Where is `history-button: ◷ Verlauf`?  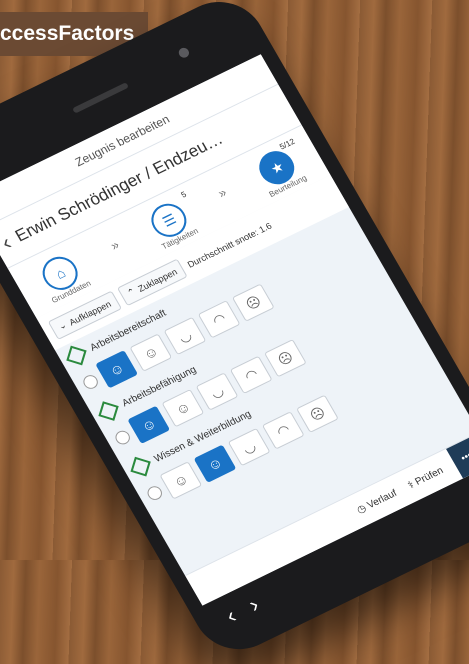 history-button: ◷ Verlauf is located at coordinates (377, 502).